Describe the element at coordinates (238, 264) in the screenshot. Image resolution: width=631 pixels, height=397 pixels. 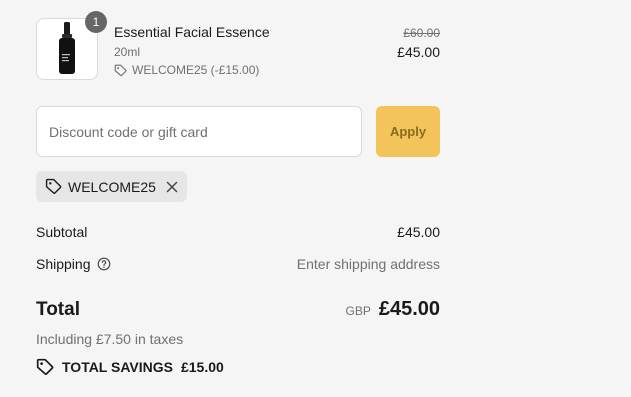
I see `shipping-row: Shipping Enter shipping address` at that location.